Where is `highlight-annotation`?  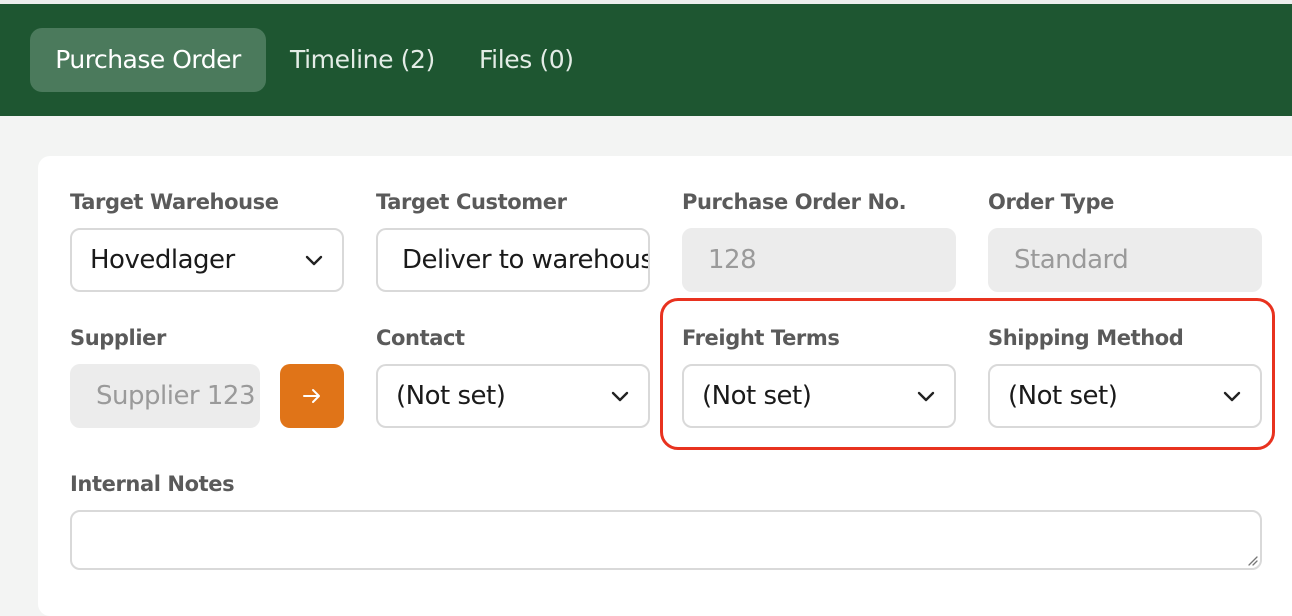
highlight-annotation is located at coordinates (967, 374).